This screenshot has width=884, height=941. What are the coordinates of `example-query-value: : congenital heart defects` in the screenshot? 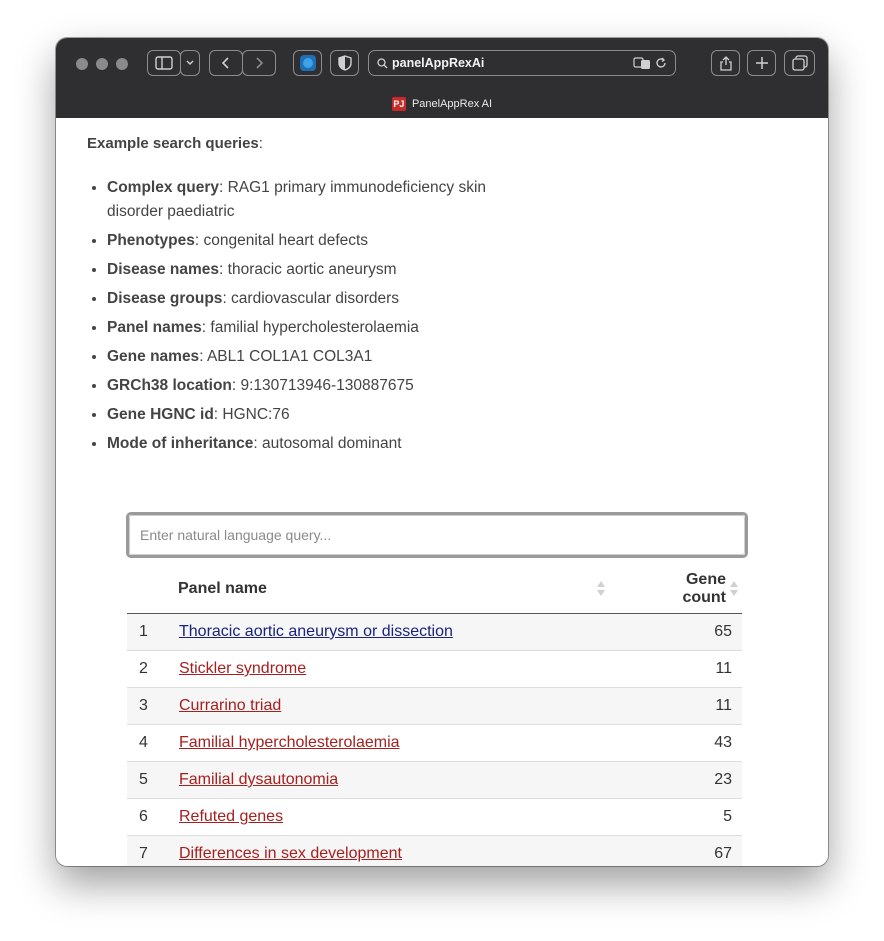 It's located at (281, 240).